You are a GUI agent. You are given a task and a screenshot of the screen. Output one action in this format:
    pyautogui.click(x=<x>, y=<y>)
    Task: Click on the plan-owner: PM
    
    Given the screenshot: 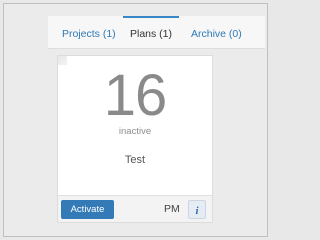 What is the action you would take?
    pyautogui.click(x=172, y=209)
    